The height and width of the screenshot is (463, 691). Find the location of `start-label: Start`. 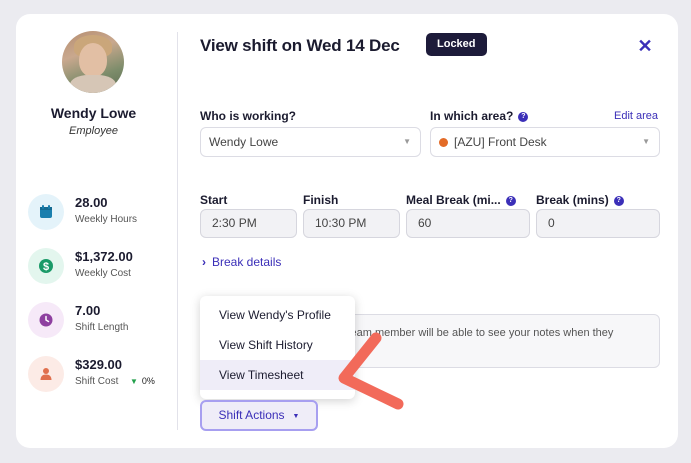

start-label: Start is located at coordinates (214, 200).